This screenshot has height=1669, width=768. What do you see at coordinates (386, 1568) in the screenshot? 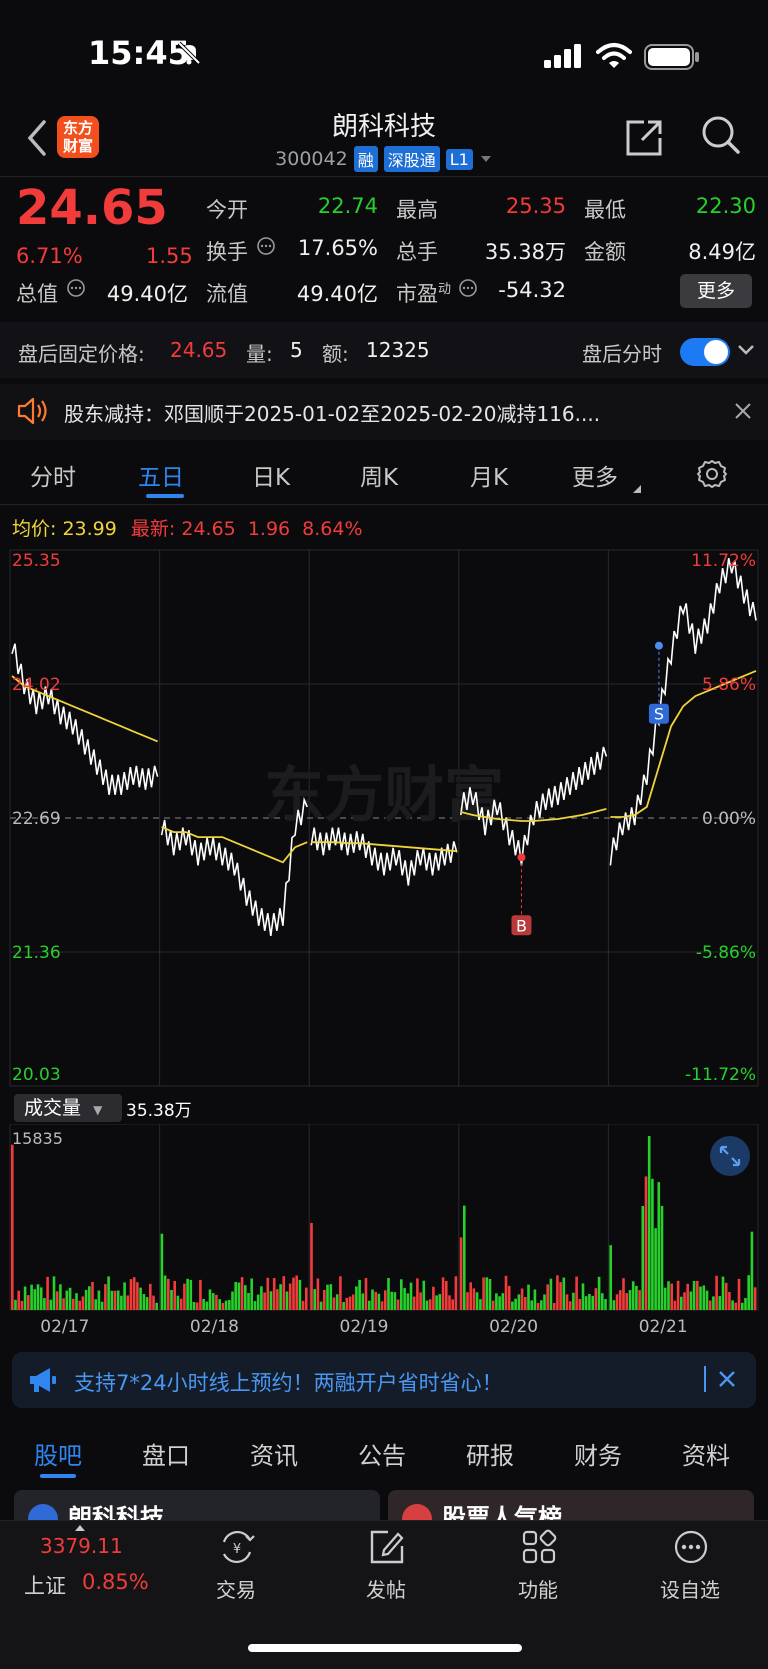
I see `nav-post: 发帖` at bounding box center [386, 1568].